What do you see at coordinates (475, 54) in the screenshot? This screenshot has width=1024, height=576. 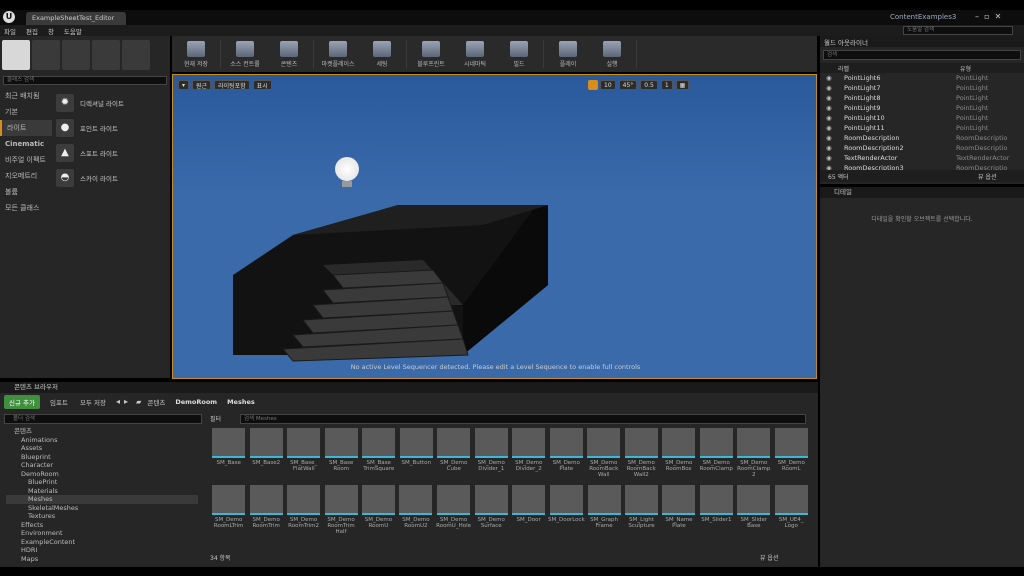 I see `toolbar-button: 시네마틱` at bounding box center [475, 54].